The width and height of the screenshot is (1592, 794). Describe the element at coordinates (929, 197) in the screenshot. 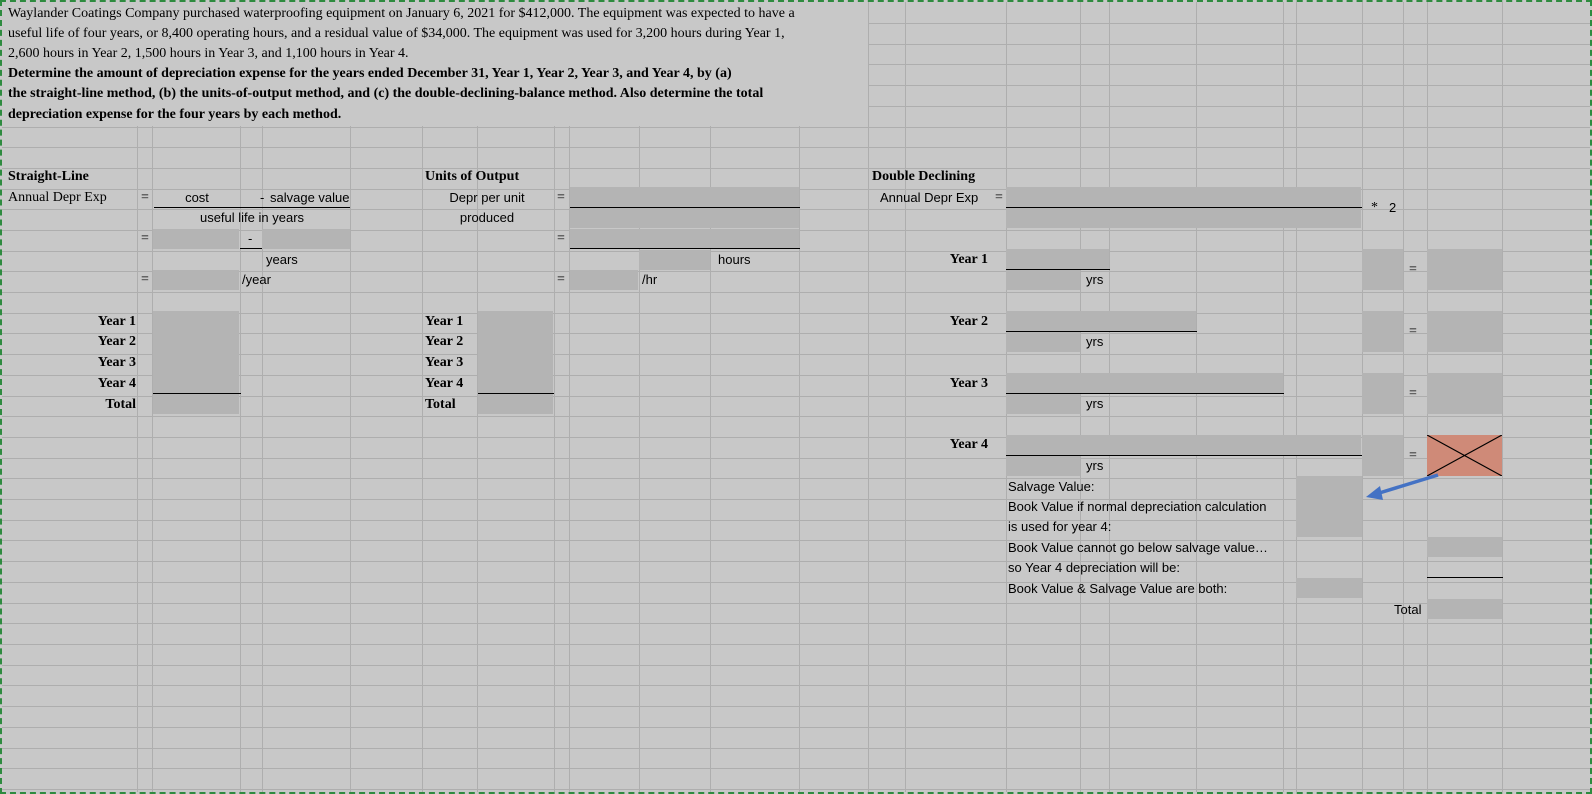

I see `dd-annual-label: Annual Depr Exp` at that location.